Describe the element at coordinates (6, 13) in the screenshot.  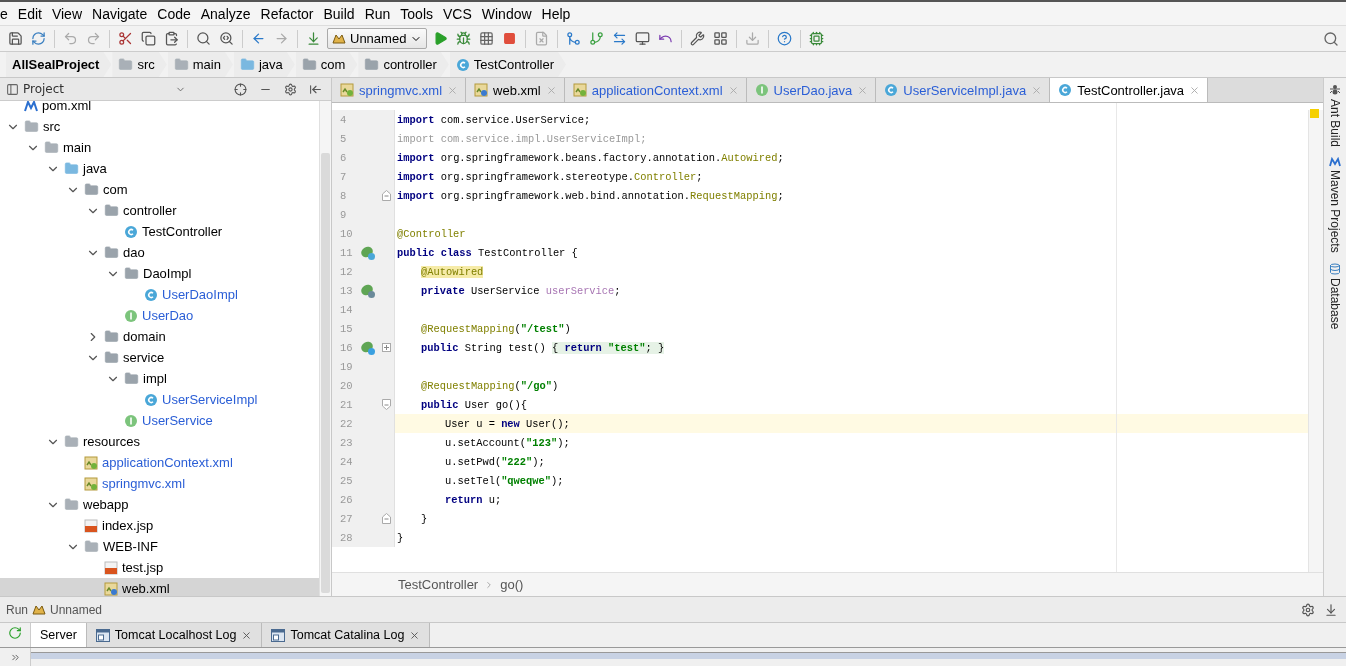
I see `menu-item: e` at that location.